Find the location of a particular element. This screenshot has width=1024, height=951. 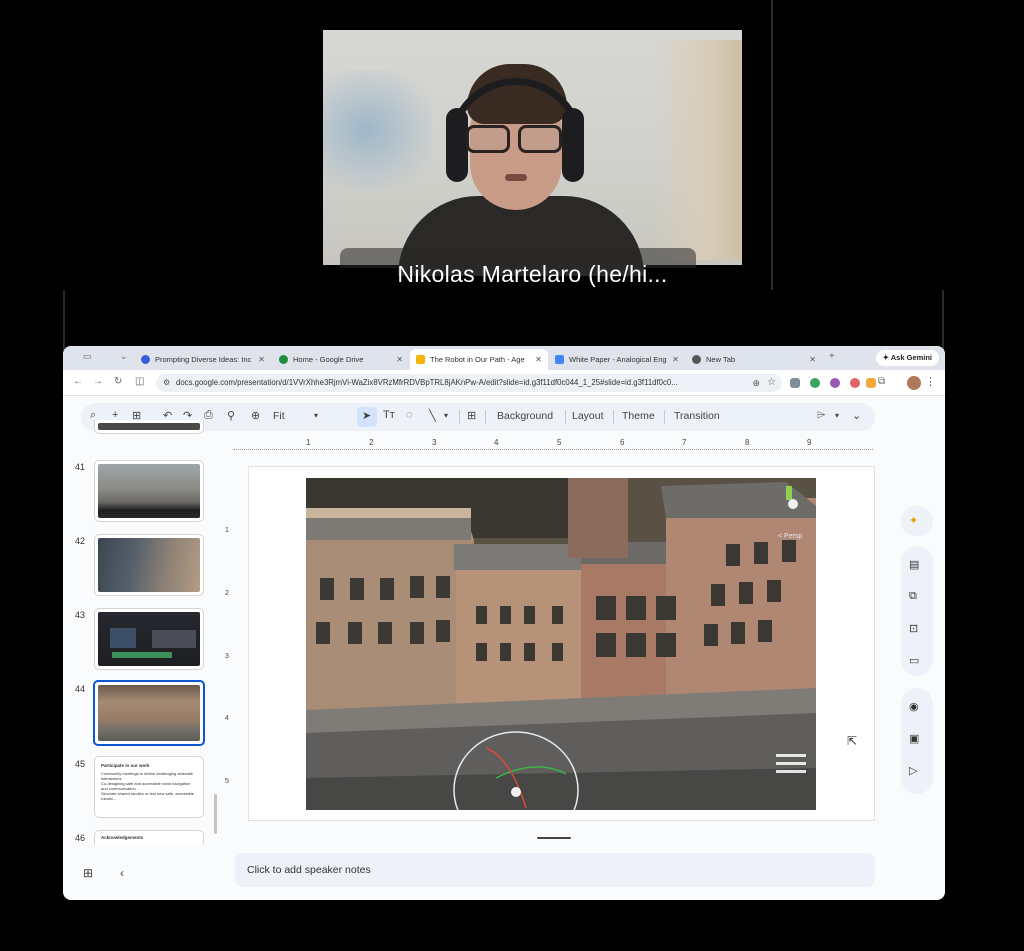

line-dropdown-icon: ▾ is located at coordinates (446, 415).